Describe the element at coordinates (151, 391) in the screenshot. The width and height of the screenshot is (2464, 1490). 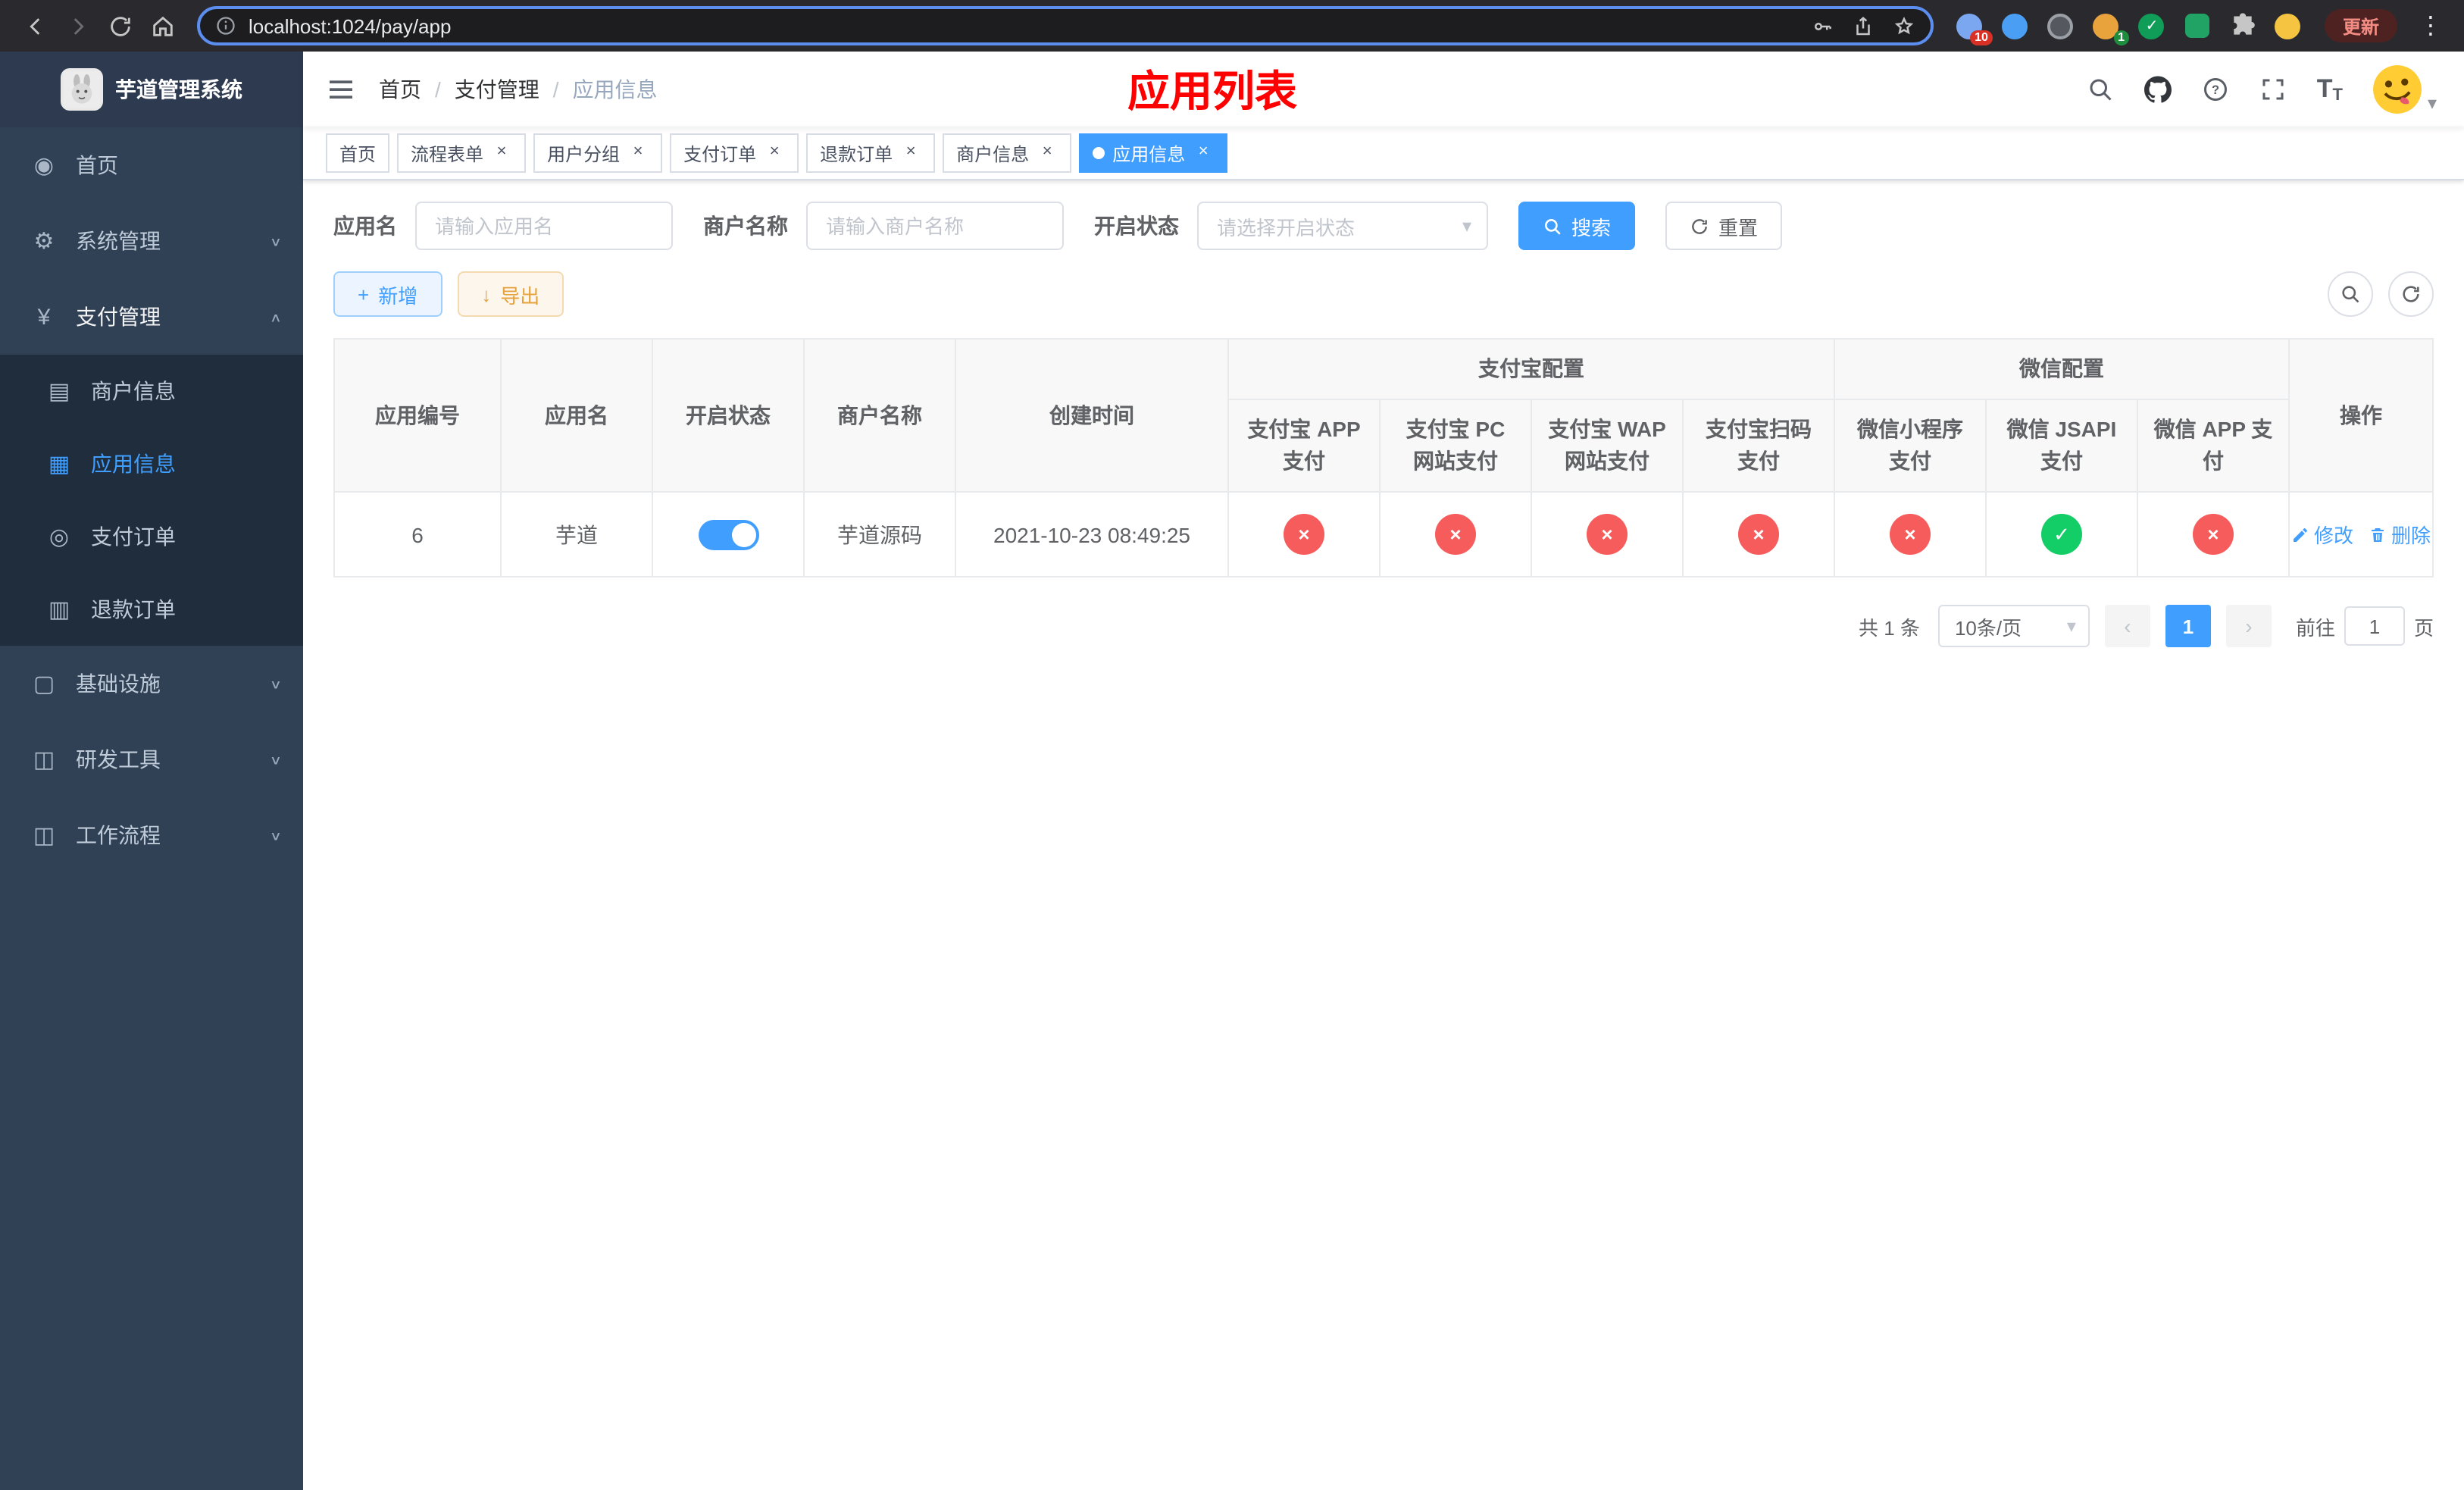
I see `sidebar-item-merchant-info: ▤ 商户信息` at that location.